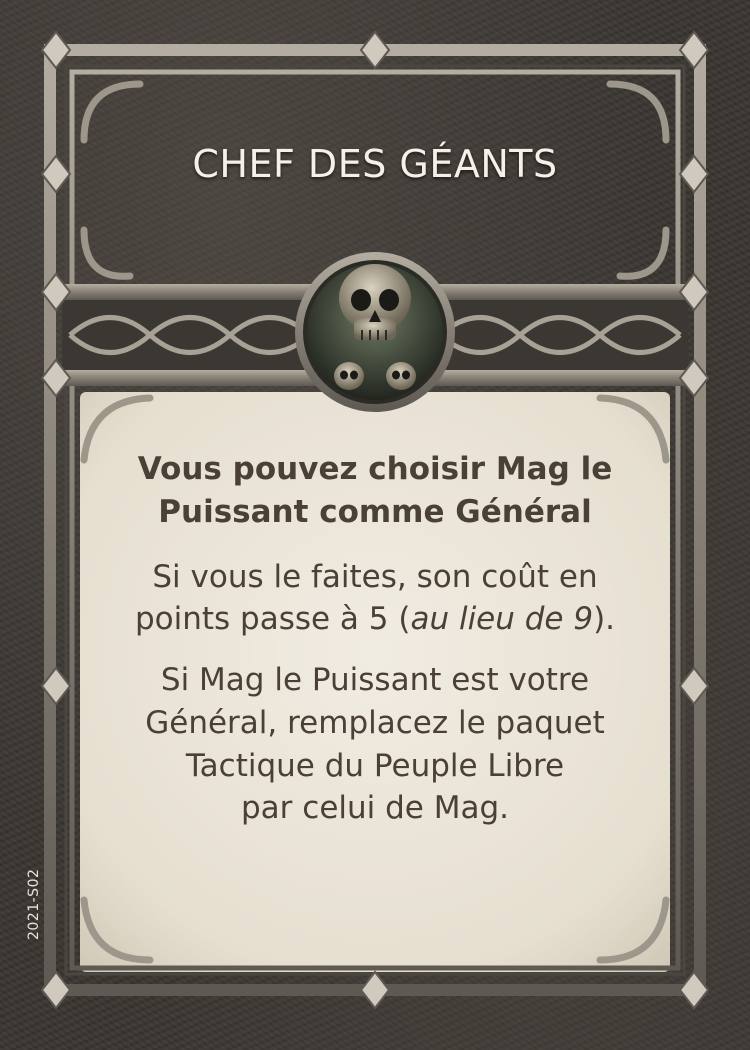 This screenshot has height=1050, width=750. I want to click on rule-primary-line1: Vous pouvez choisir Mag le, so click(375, 469).